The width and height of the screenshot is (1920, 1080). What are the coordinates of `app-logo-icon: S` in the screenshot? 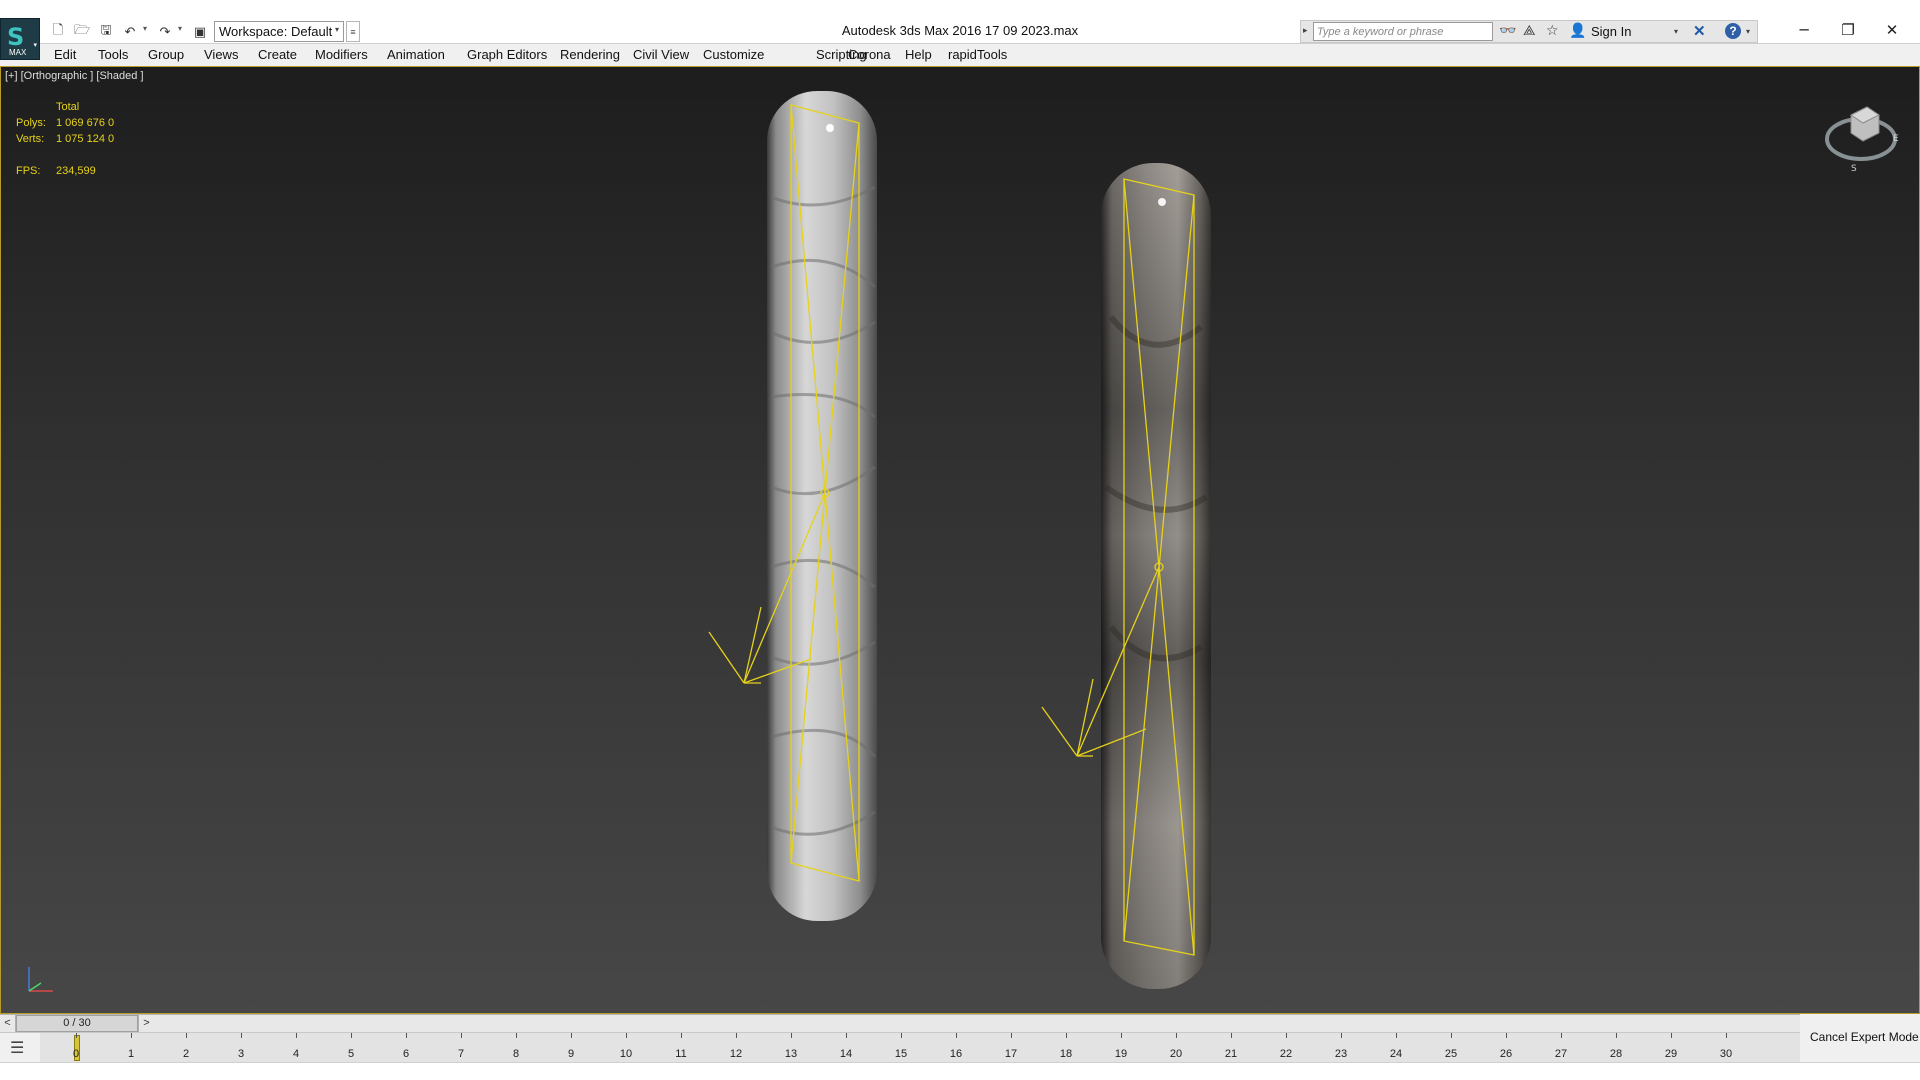 It's located at (16, 37).